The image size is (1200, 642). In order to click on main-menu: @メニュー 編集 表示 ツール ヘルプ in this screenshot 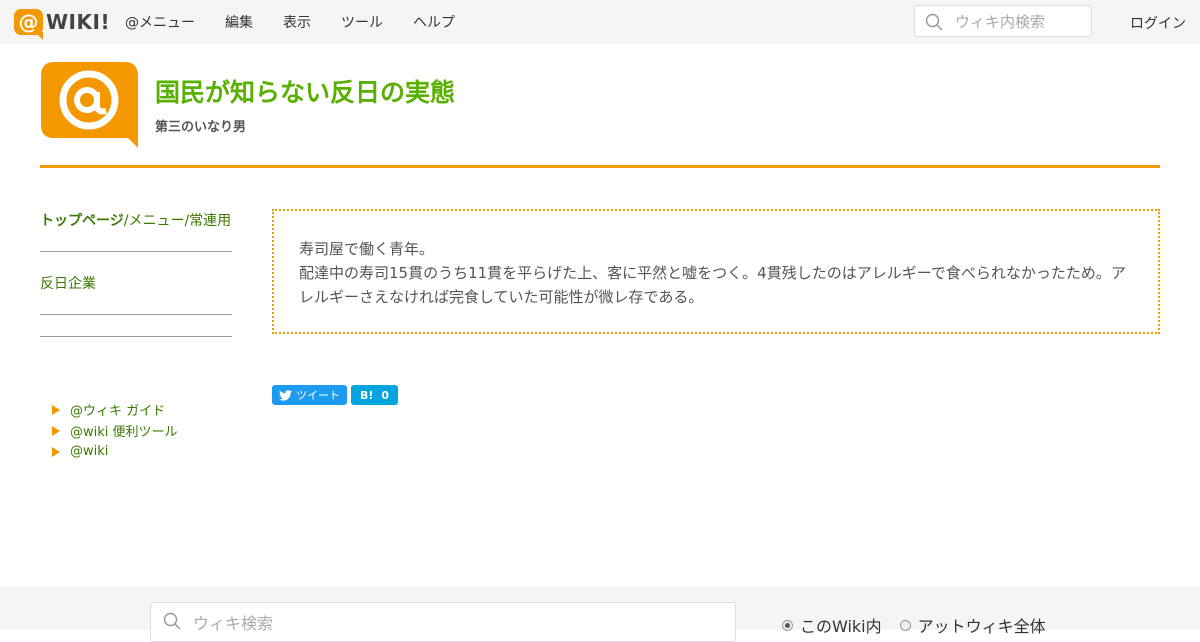, I will do `click(305, 22)`.